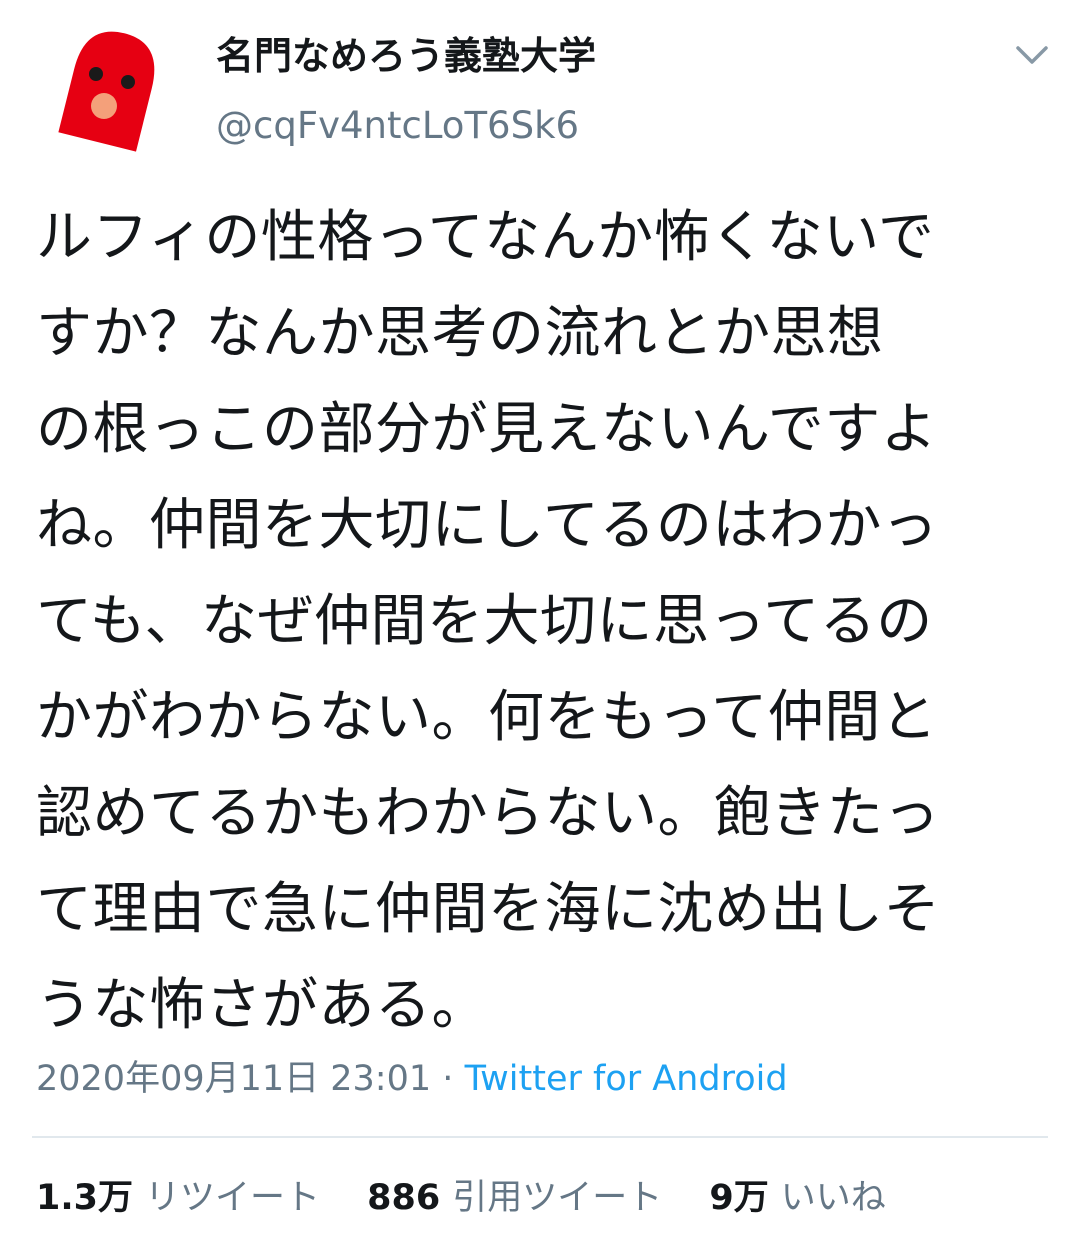  I want to click on likes-stat: 9万 いいね, so click(797, 1198).